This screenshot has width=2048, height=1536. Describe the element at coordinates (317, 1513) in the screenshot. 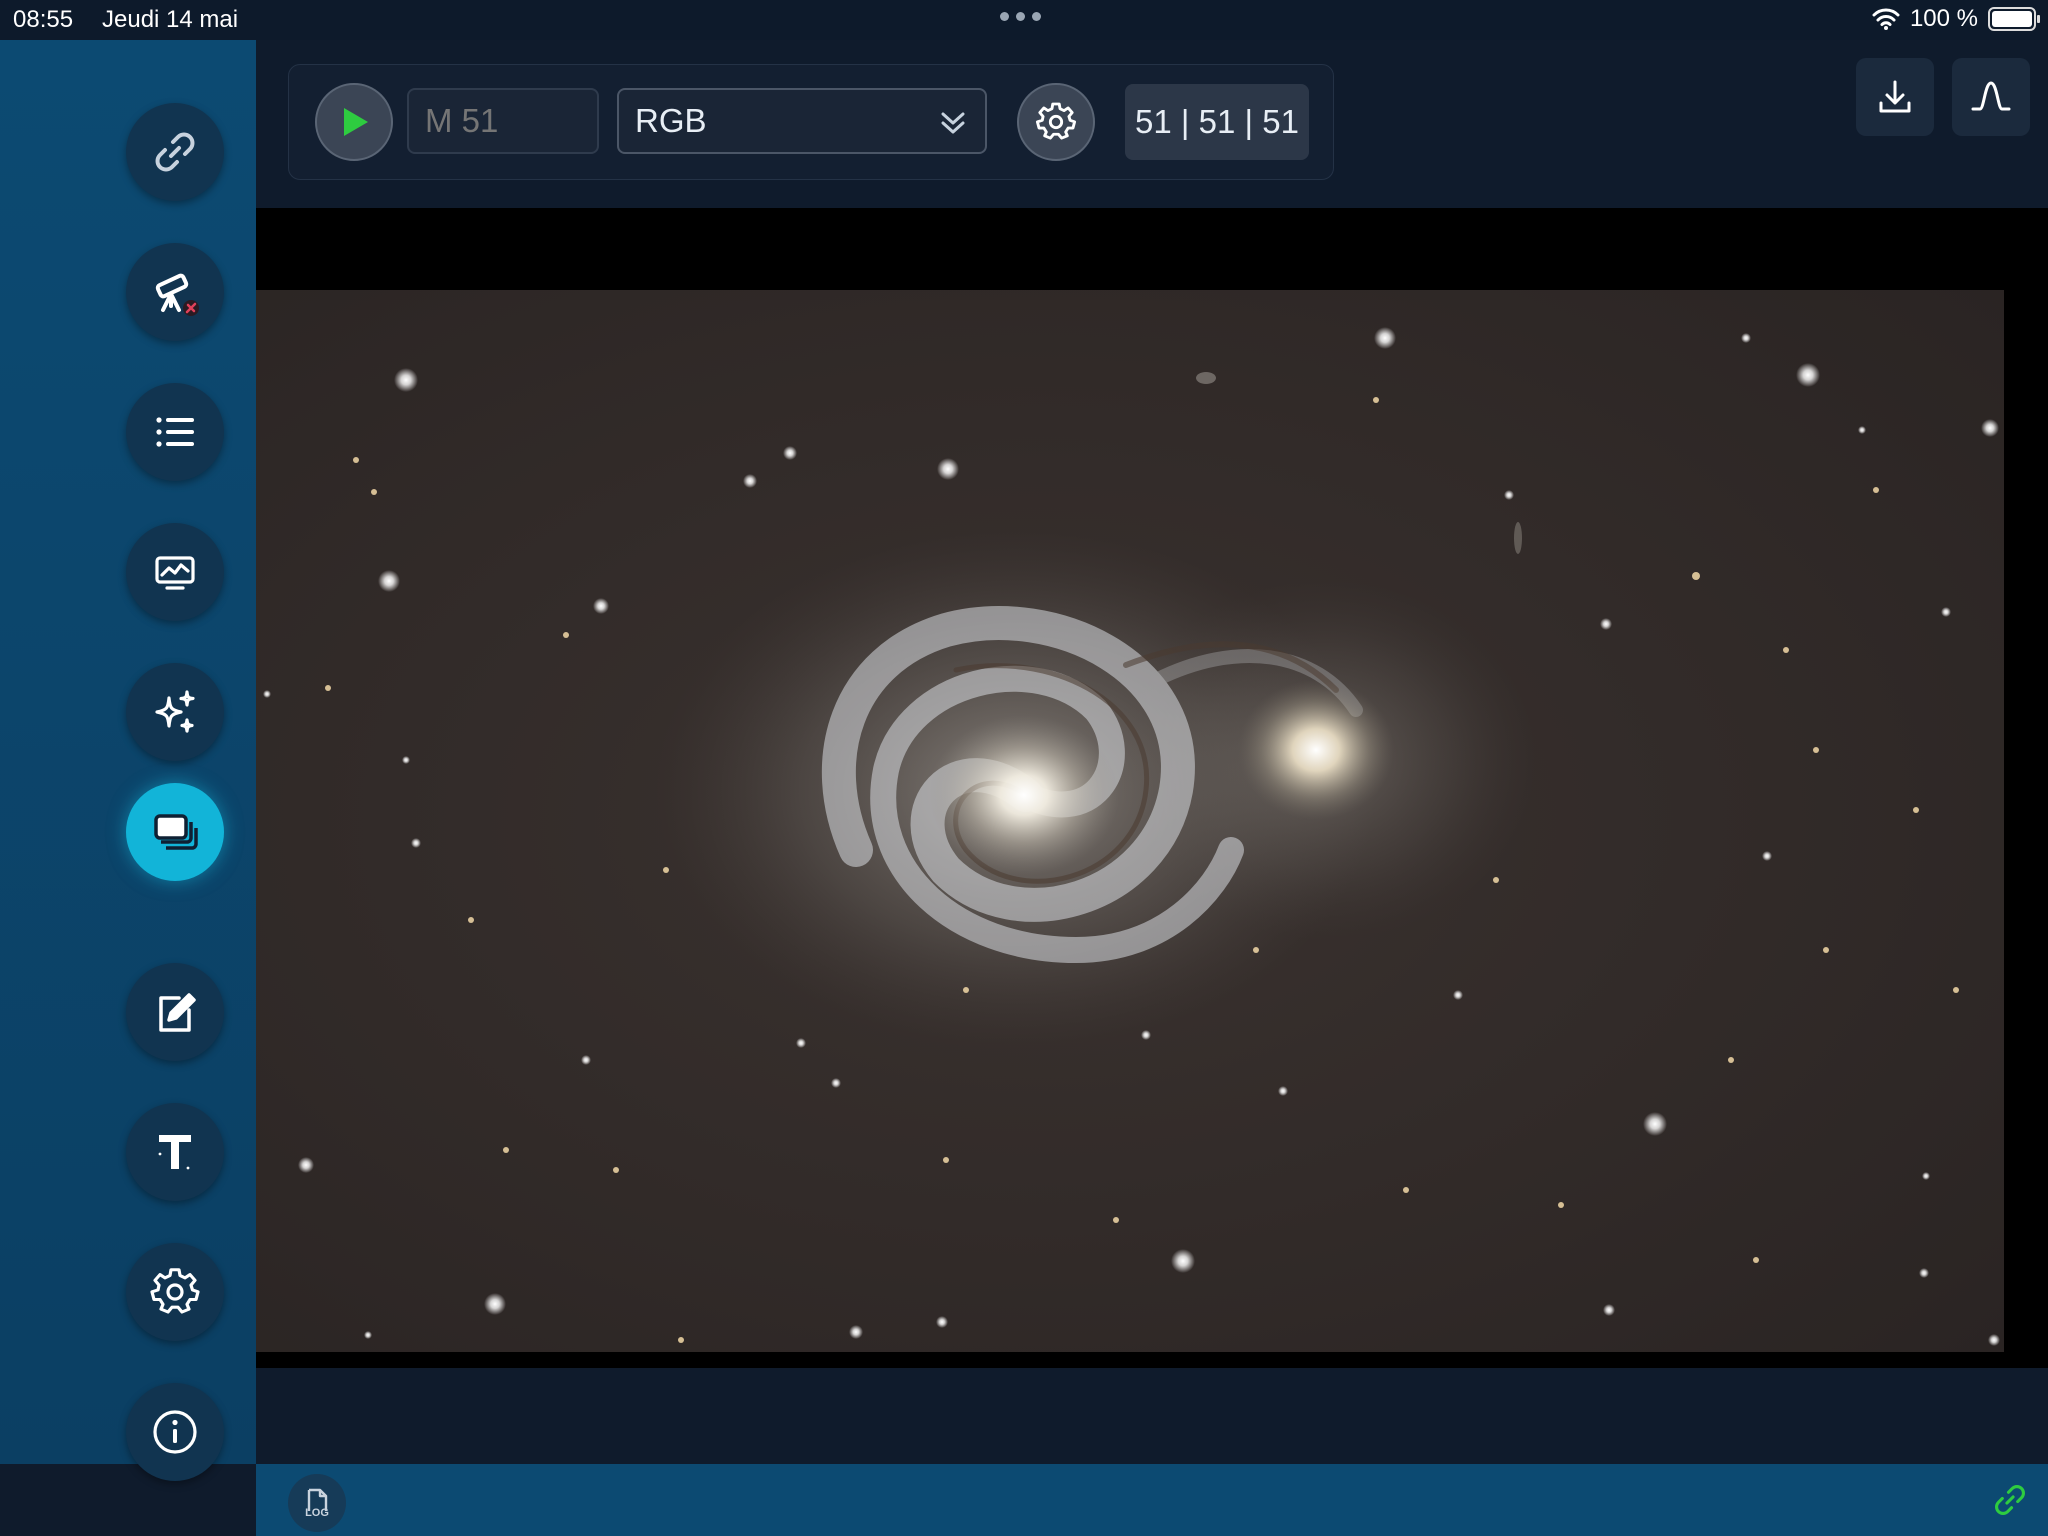

I see `log-label: LOG` at that location.